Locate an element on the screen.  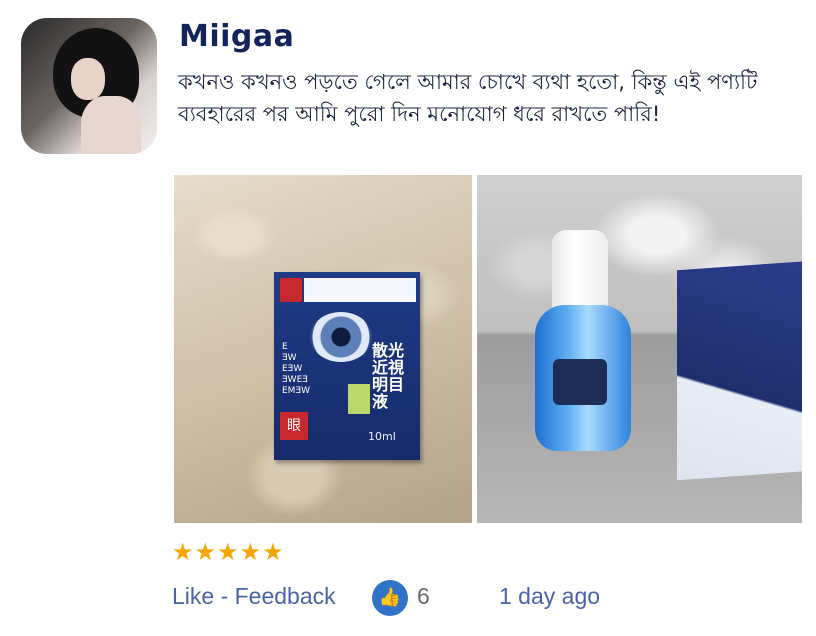
product-name-graphic: 散光 近視 明目液 is located at coordinates (388, 376).